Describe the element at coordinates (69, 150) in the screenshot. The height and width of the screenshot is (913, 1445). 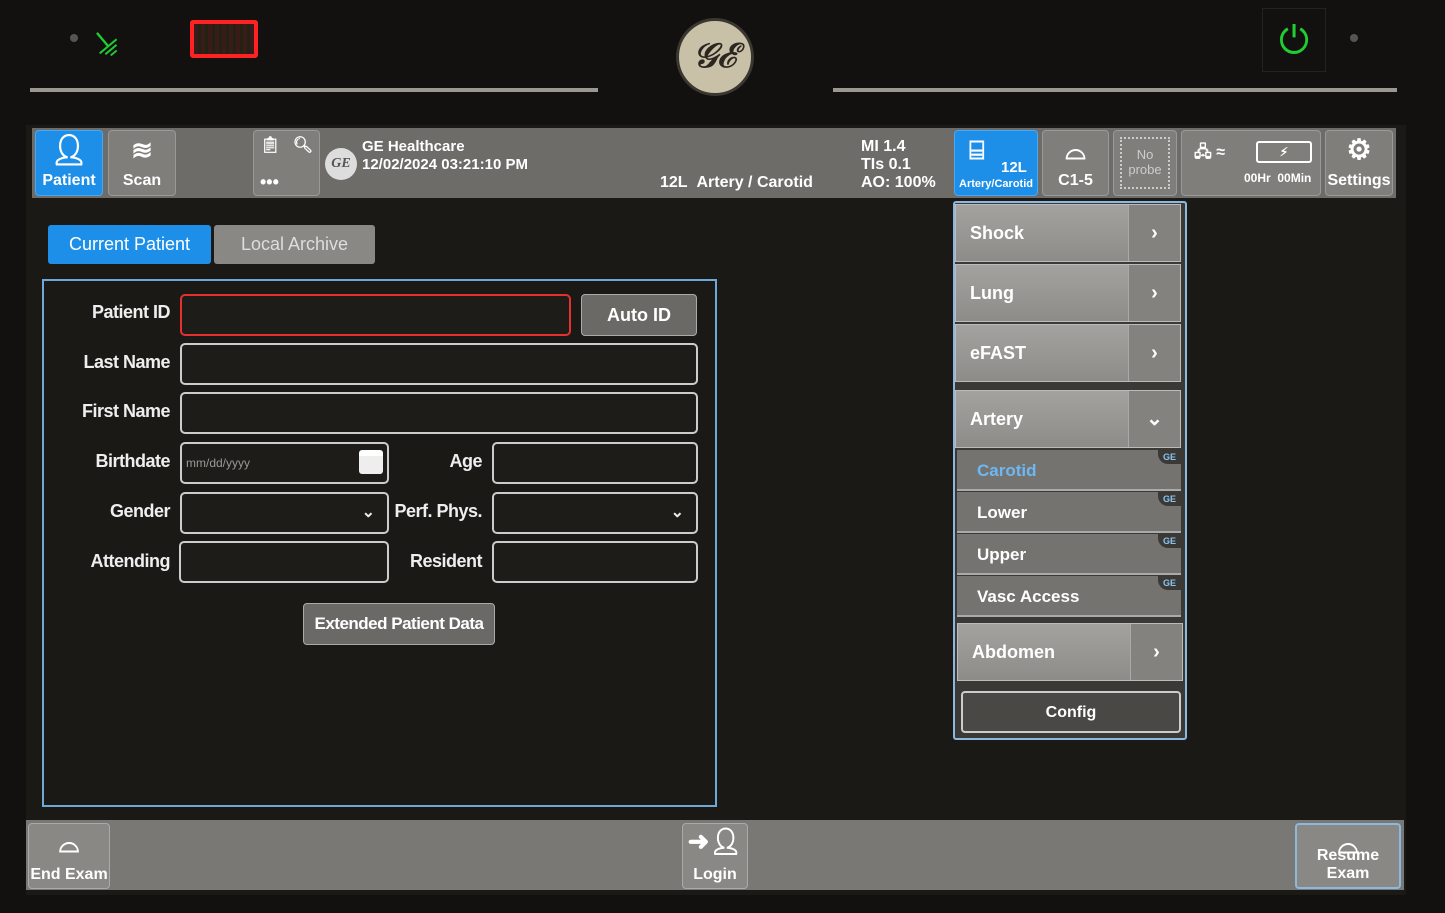
I see `user-icon: 👤︎` at that location.